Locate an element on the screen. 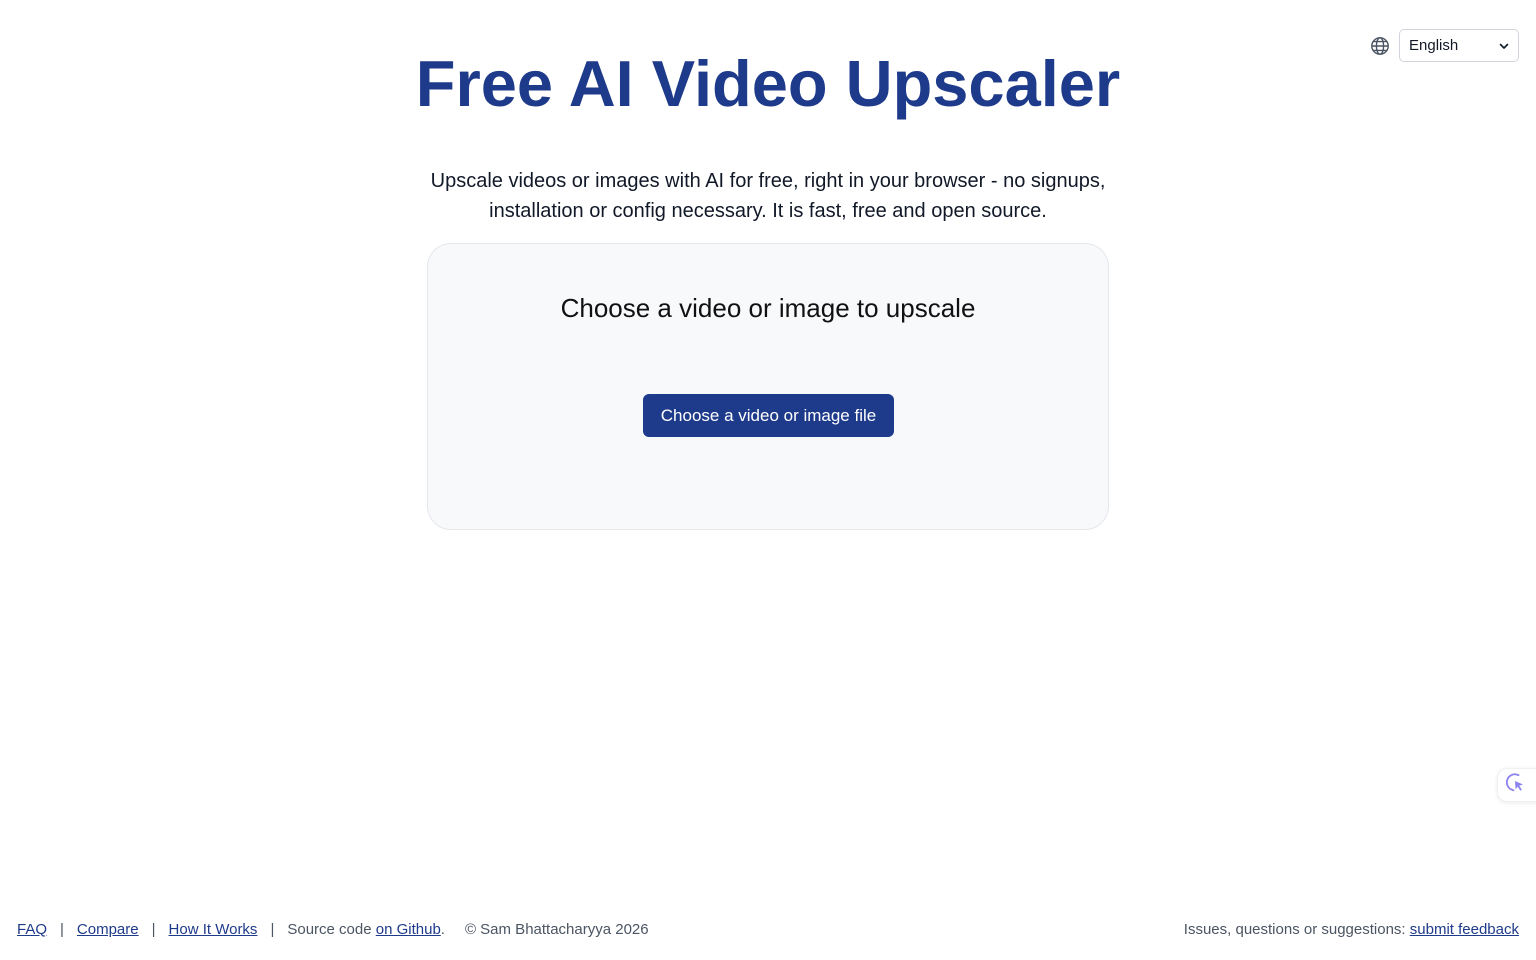  page-title: Free AI Video Upscaler is located at coordinates (768, 83).